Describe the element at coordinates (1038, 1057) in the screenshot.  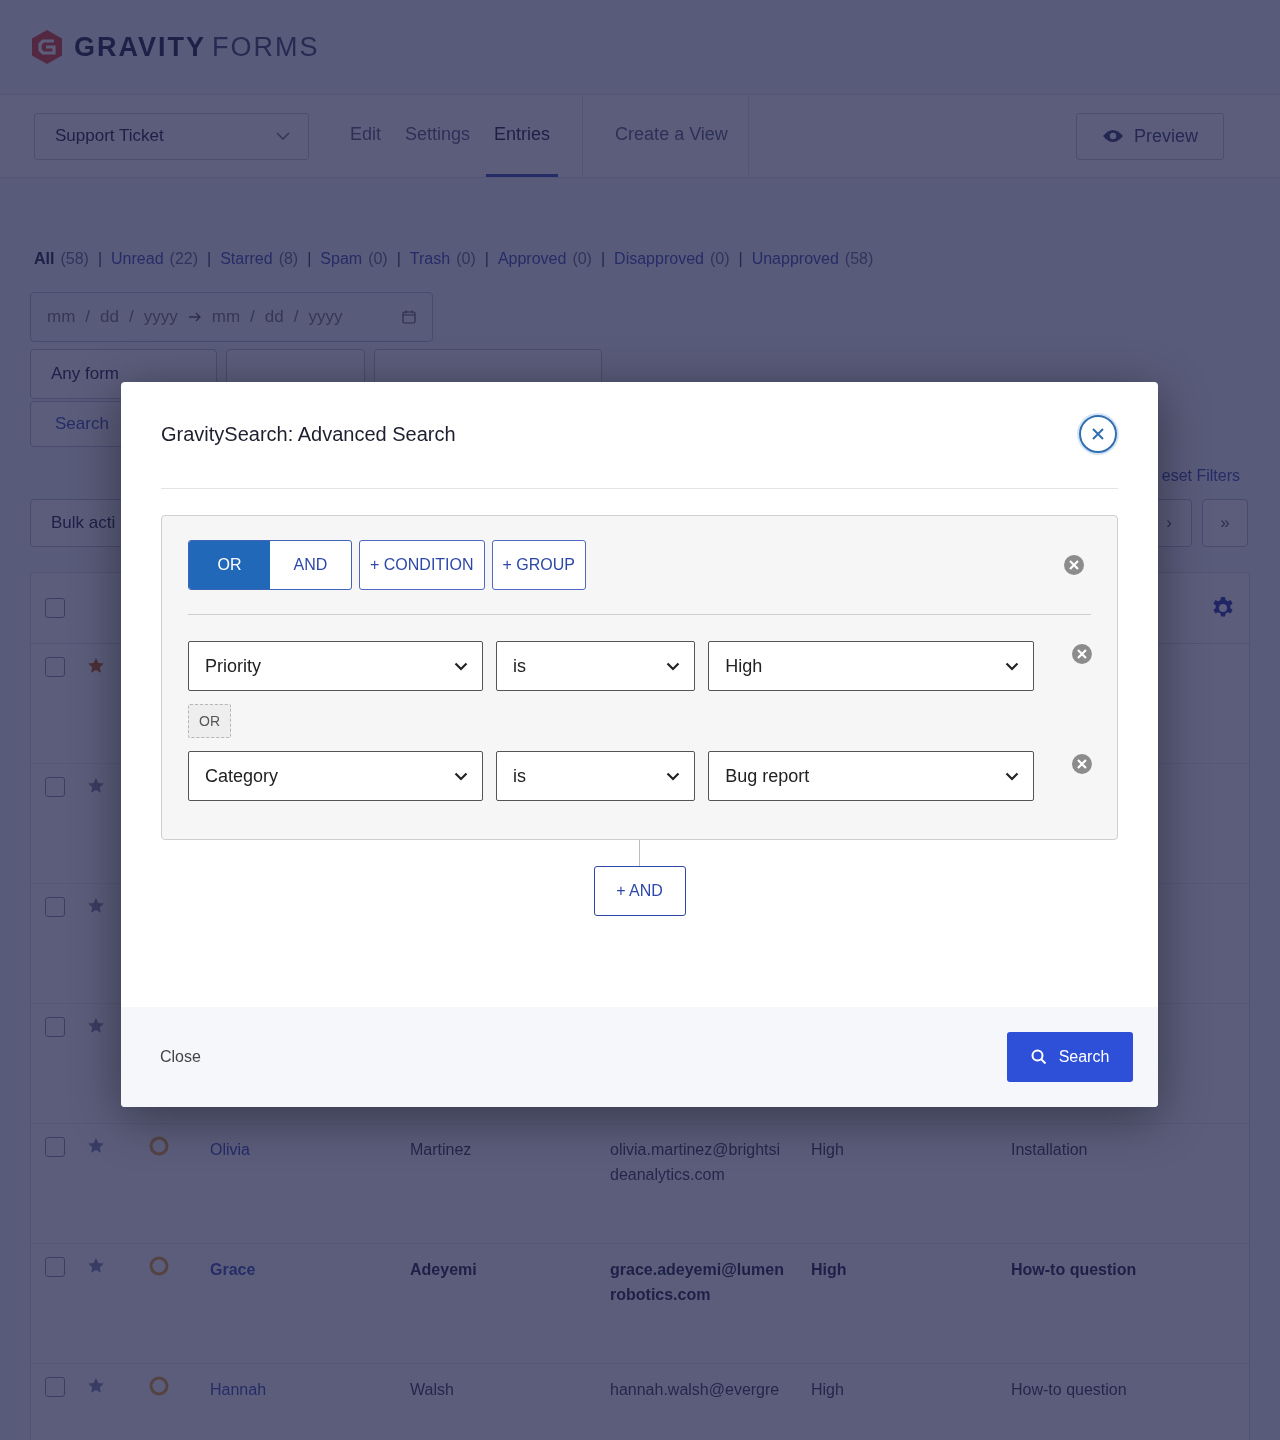
I see `search-icon` at that location.